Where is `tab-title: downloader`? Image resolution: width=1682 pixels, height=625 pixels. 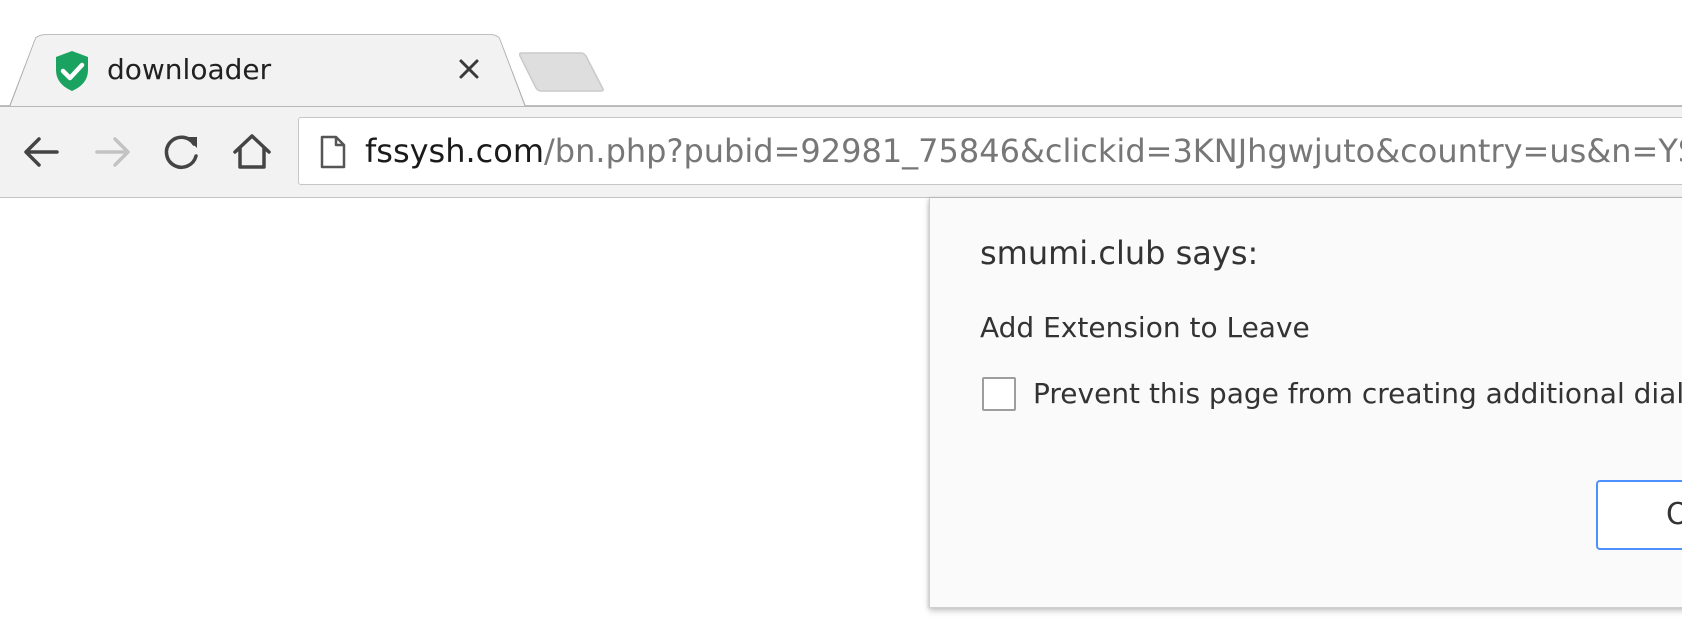 tab-title: downloader is located at coordinates (189, 69).